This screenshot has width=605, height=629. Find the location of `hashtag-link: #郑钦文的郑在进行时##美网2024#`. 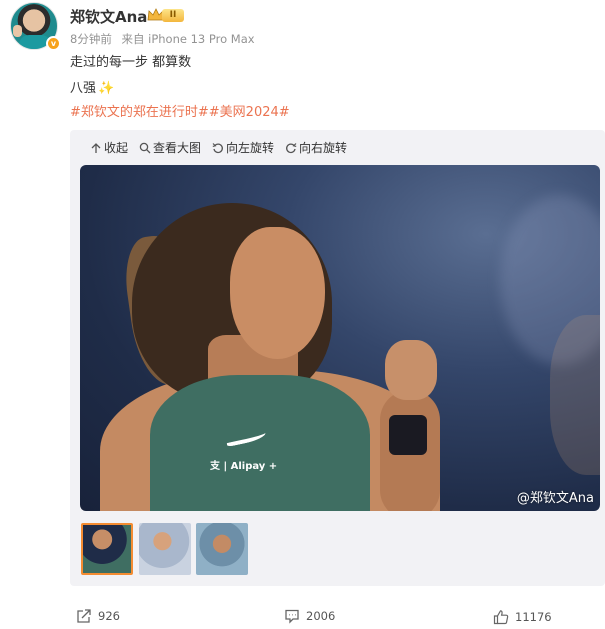

hashtag-link: #郑钦文的郑在进行时##美网2024# is located at coordinates (180, 110).